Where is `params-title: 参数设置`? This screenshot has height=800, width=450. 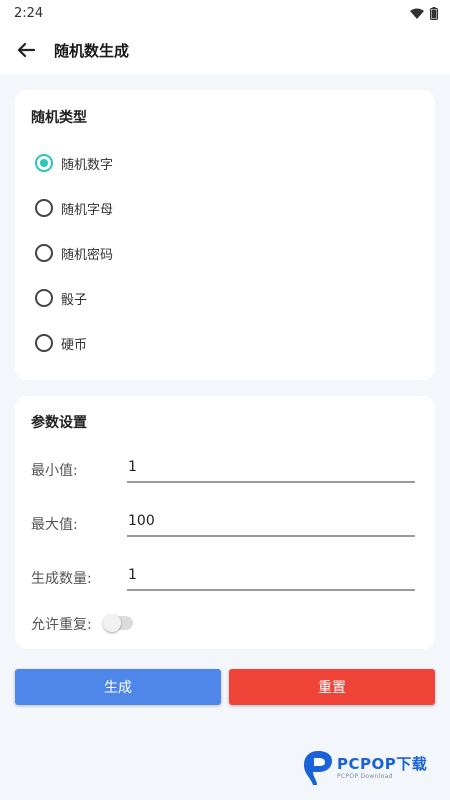
params-title: 参数设置 is located at coordinates (59, 423).